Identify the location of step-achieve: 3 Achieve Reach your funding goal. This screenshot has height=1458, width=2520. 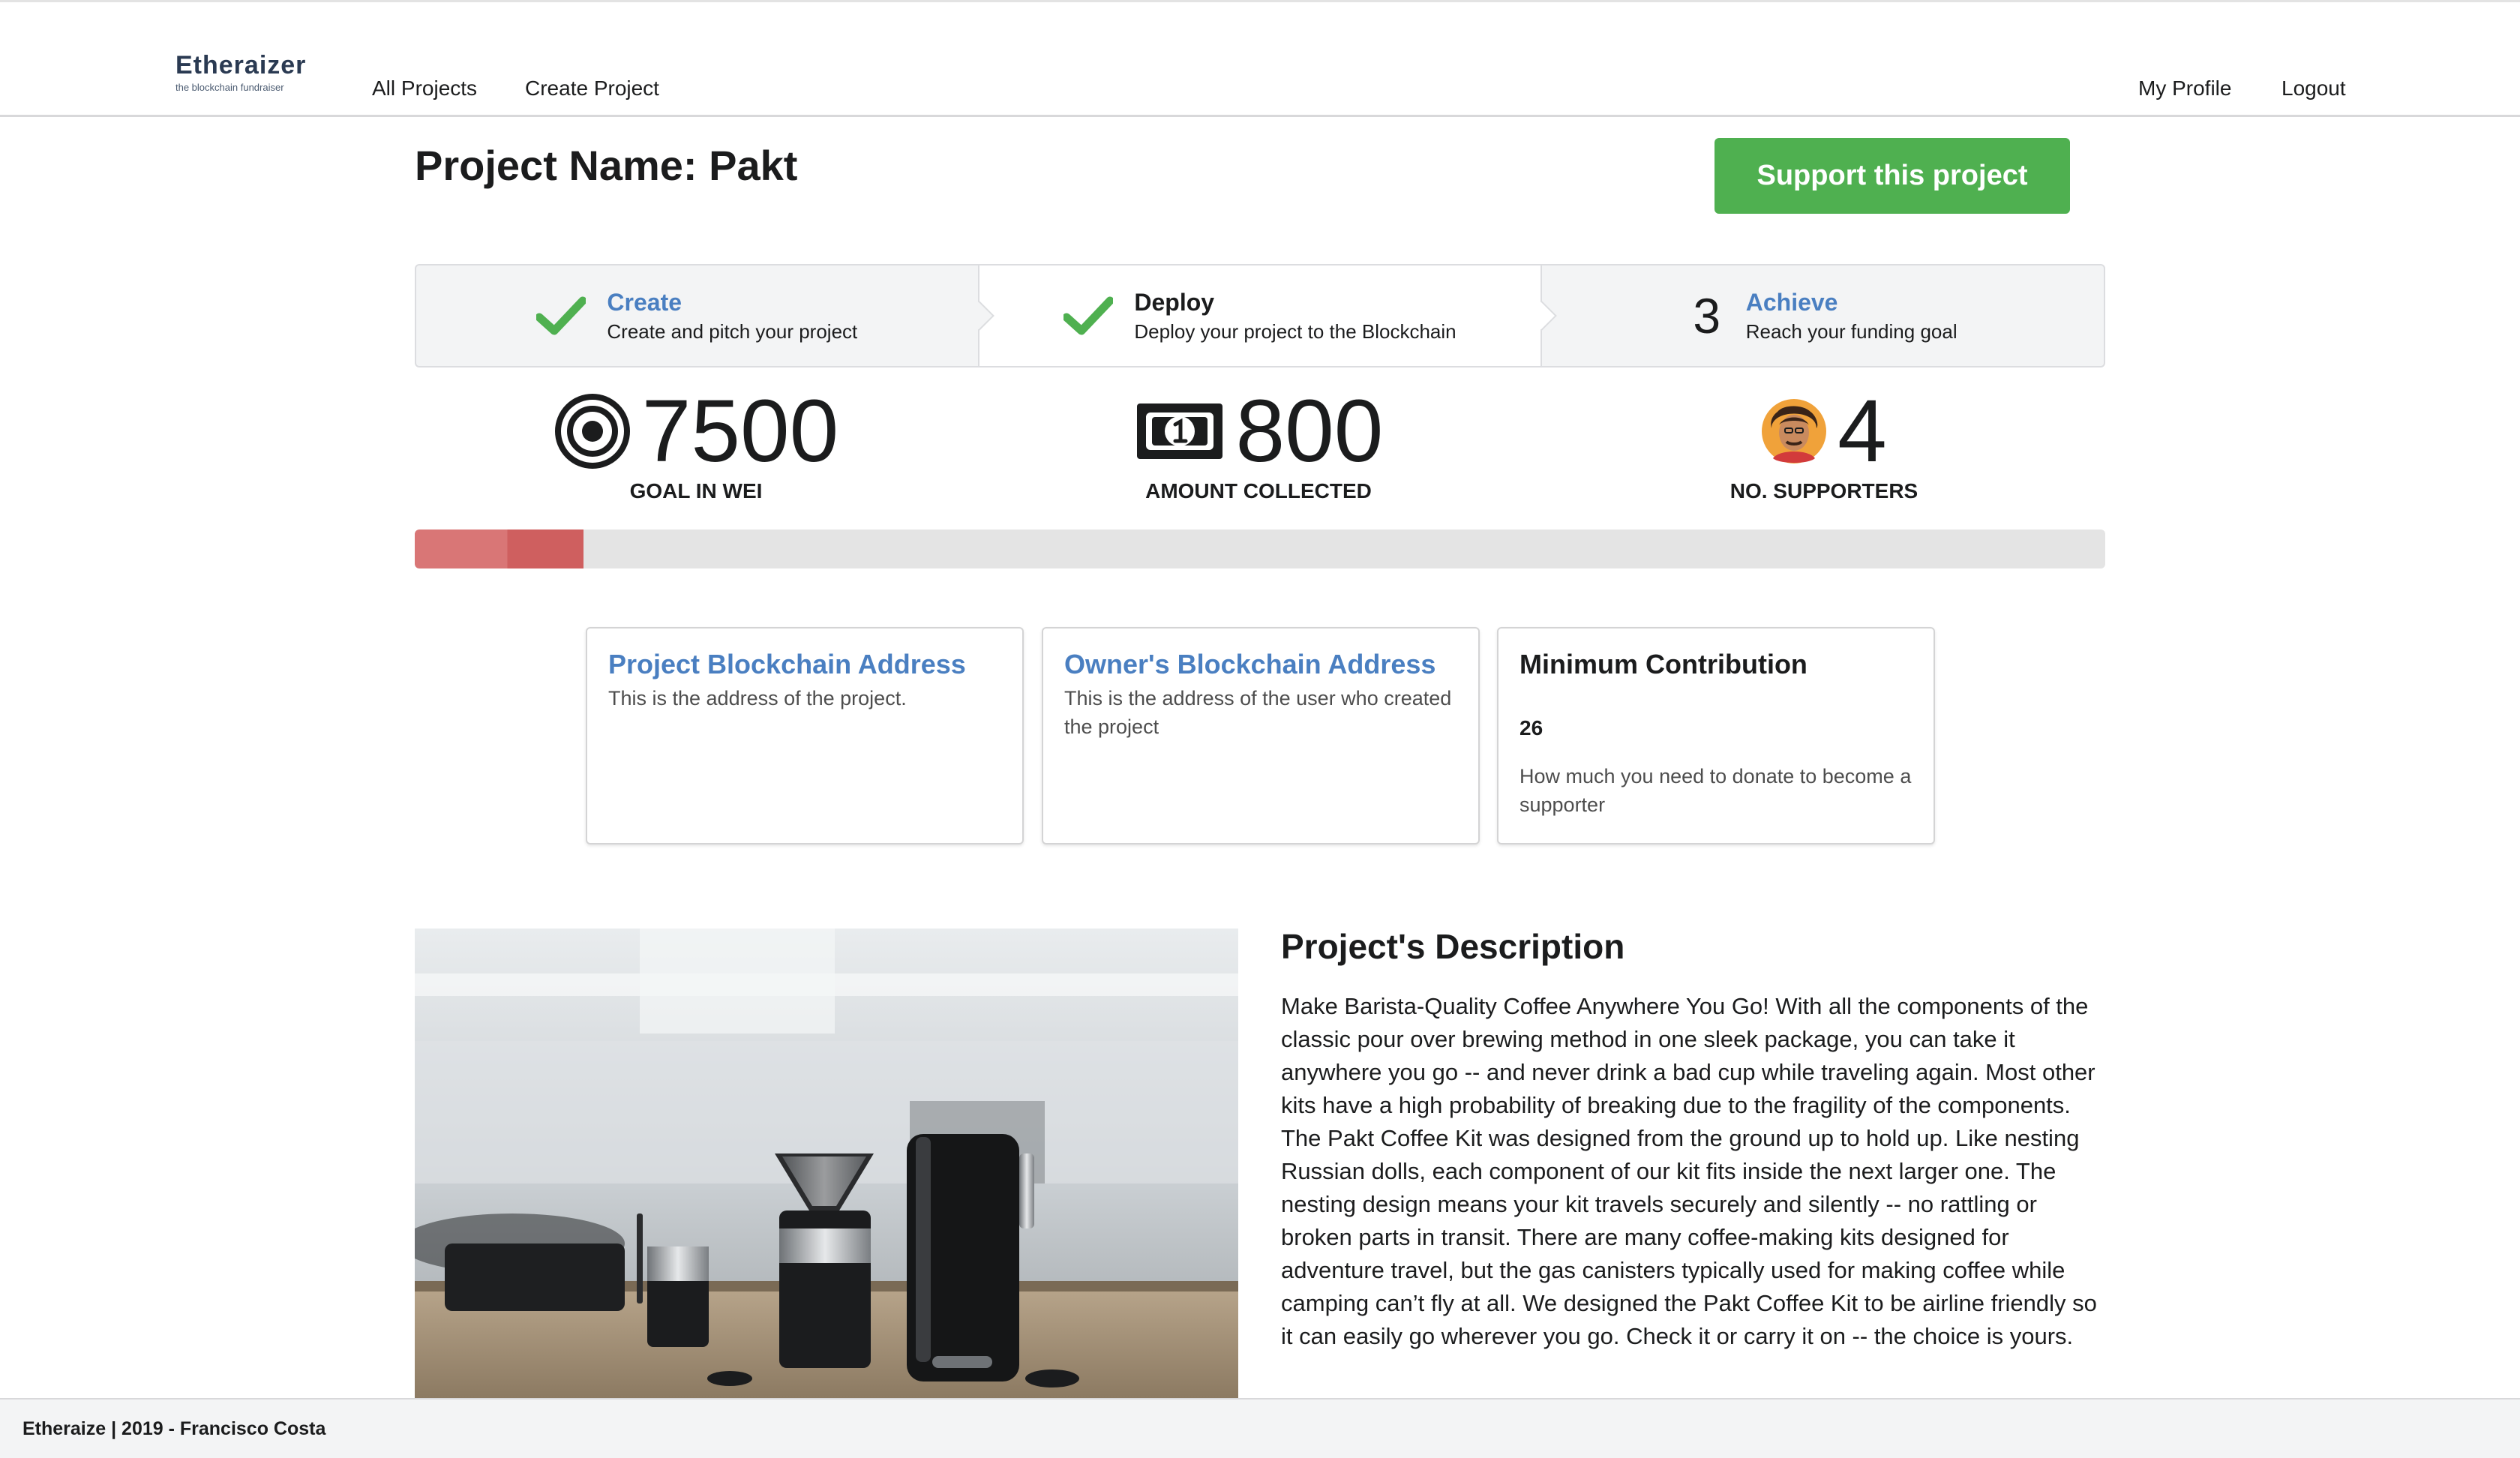
(1822, 316).